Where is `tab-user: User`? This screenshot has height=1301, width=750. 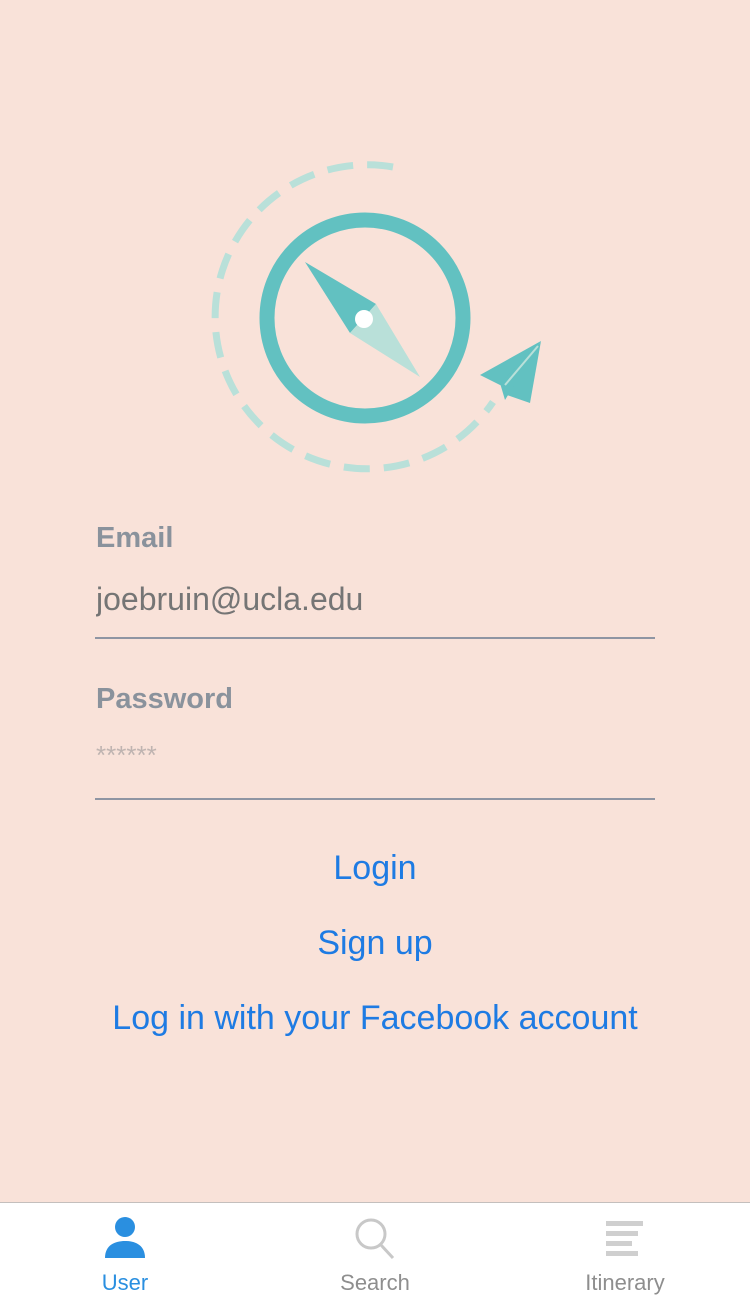 tab-user: User is located at coordinates (125, 1252).